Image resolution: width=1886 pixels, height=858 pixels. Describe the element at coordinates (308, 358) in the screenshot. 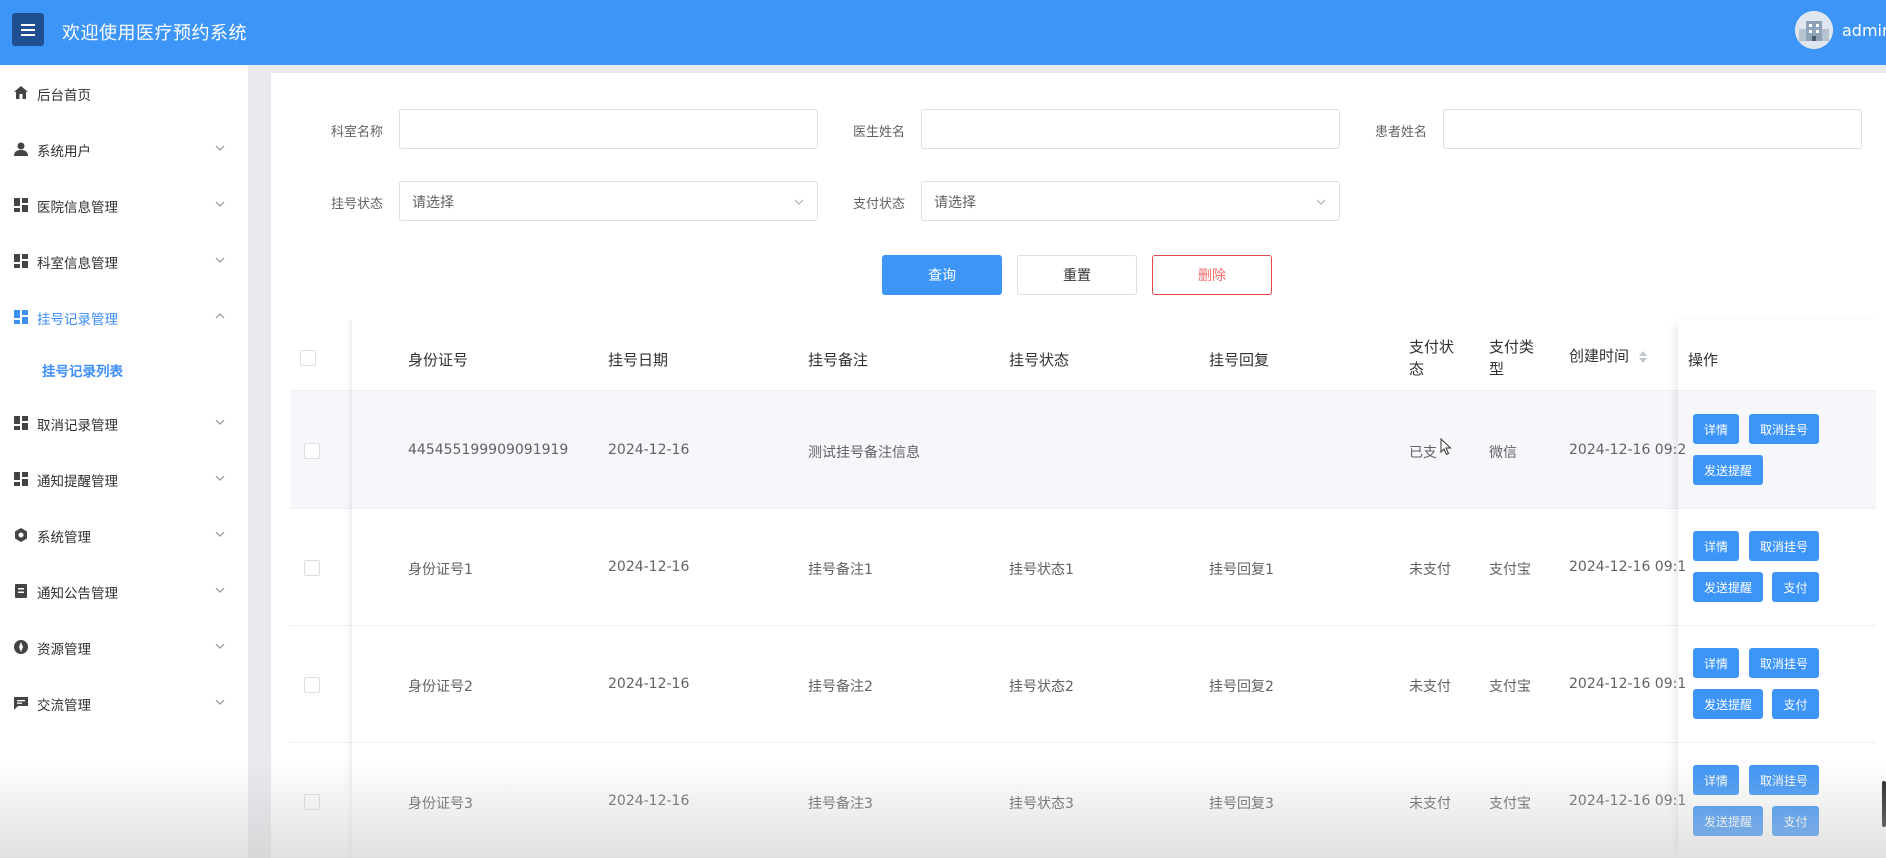

I see `select-all-checkbox` at that location.